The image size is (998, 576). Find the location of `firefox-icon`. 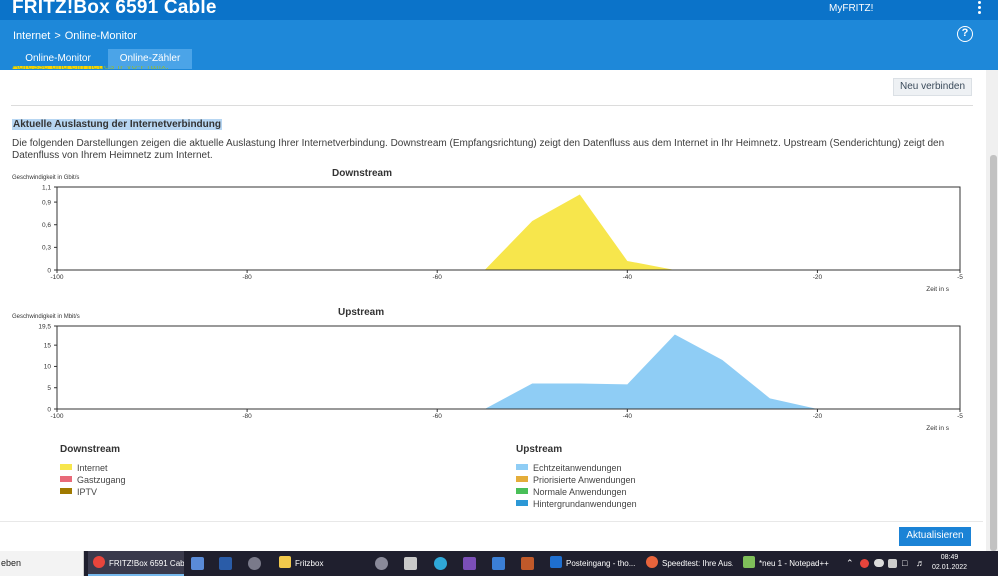

firefox-icon is located at coordinates (652, 562).